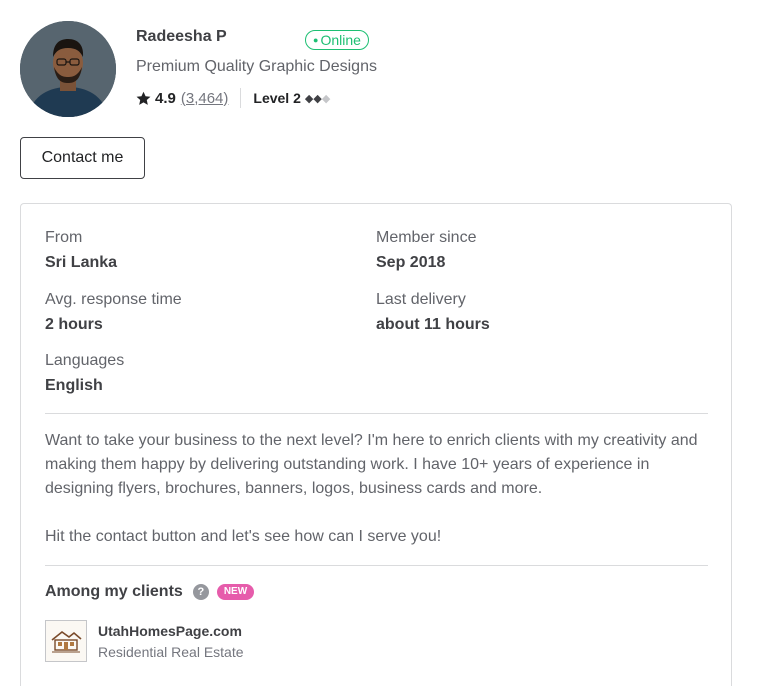 This screenshot has width=783, height=686. I want to click on clients-header: Among my clients ? NEW, so click(150, 592).